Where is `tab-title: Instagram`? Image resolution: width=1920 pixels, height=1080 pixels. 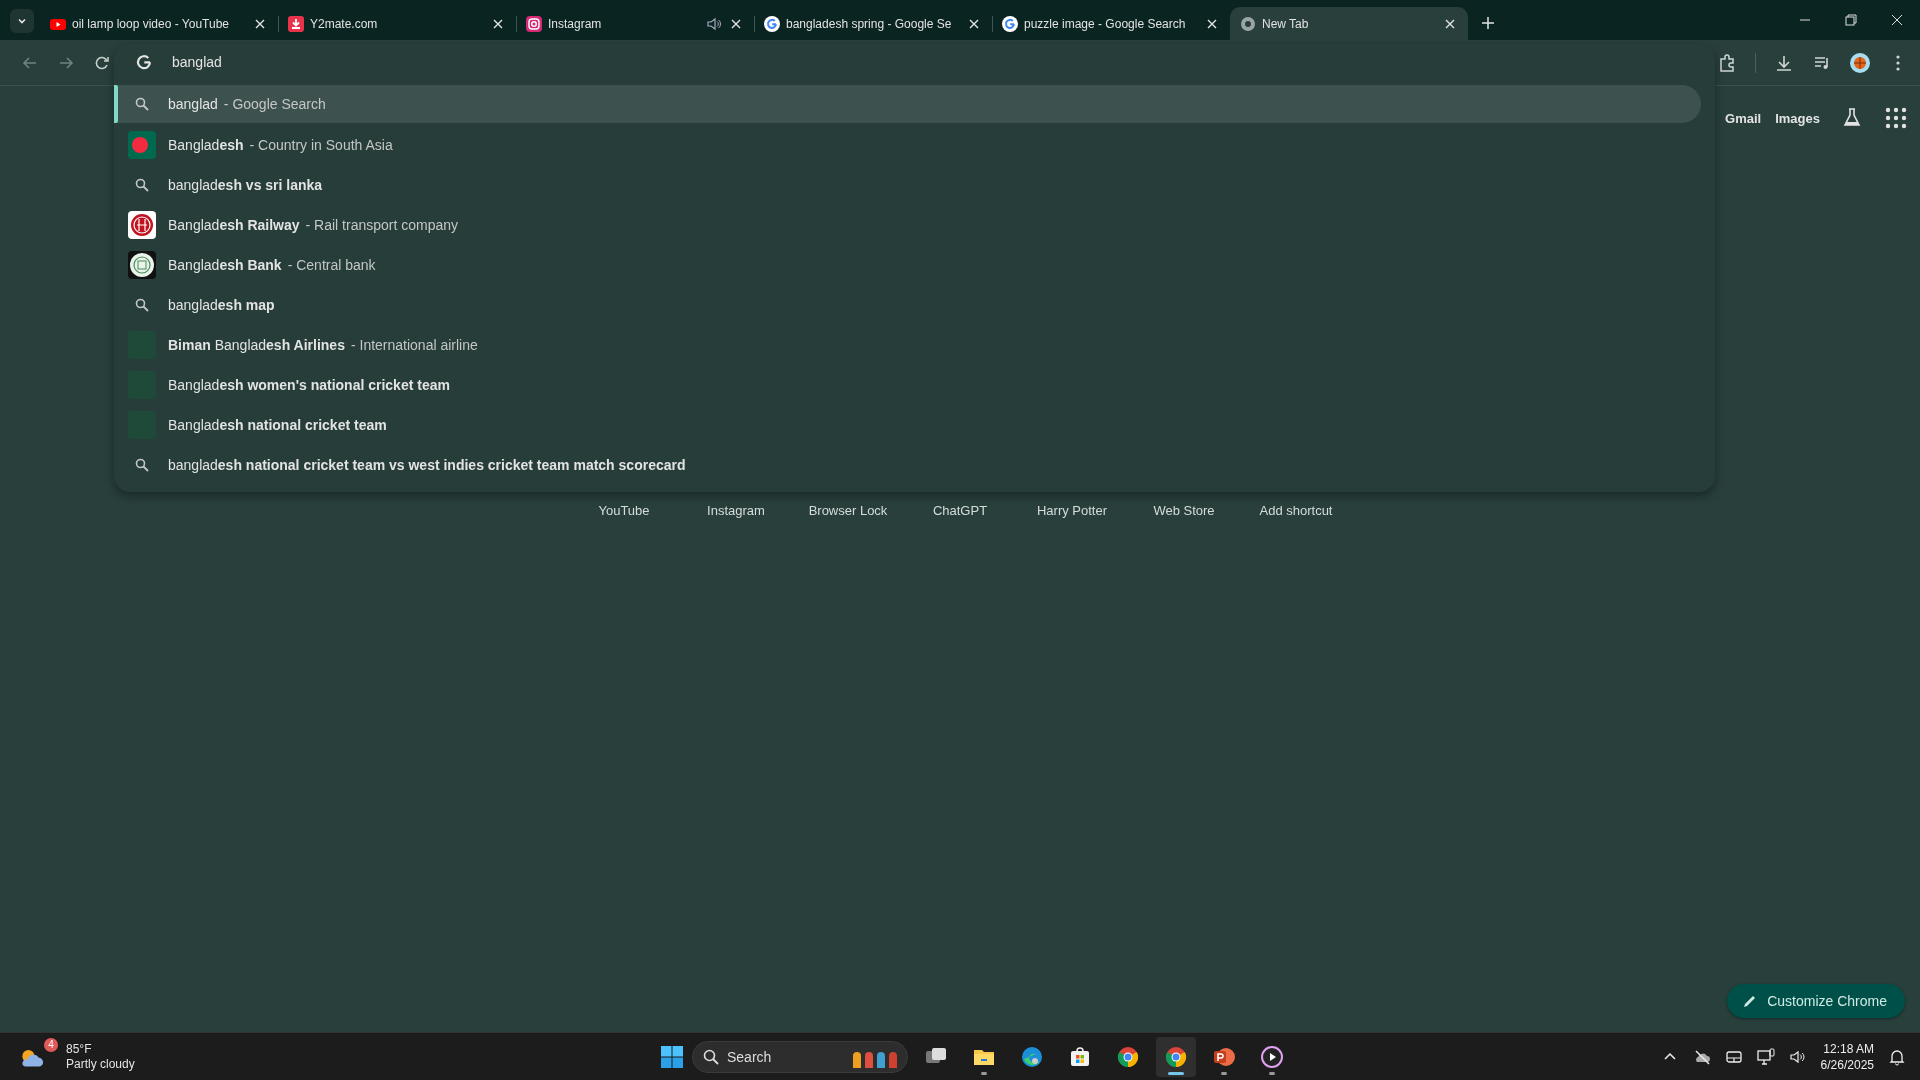
tab-title: Instagram is located at coordinates (575, 23).